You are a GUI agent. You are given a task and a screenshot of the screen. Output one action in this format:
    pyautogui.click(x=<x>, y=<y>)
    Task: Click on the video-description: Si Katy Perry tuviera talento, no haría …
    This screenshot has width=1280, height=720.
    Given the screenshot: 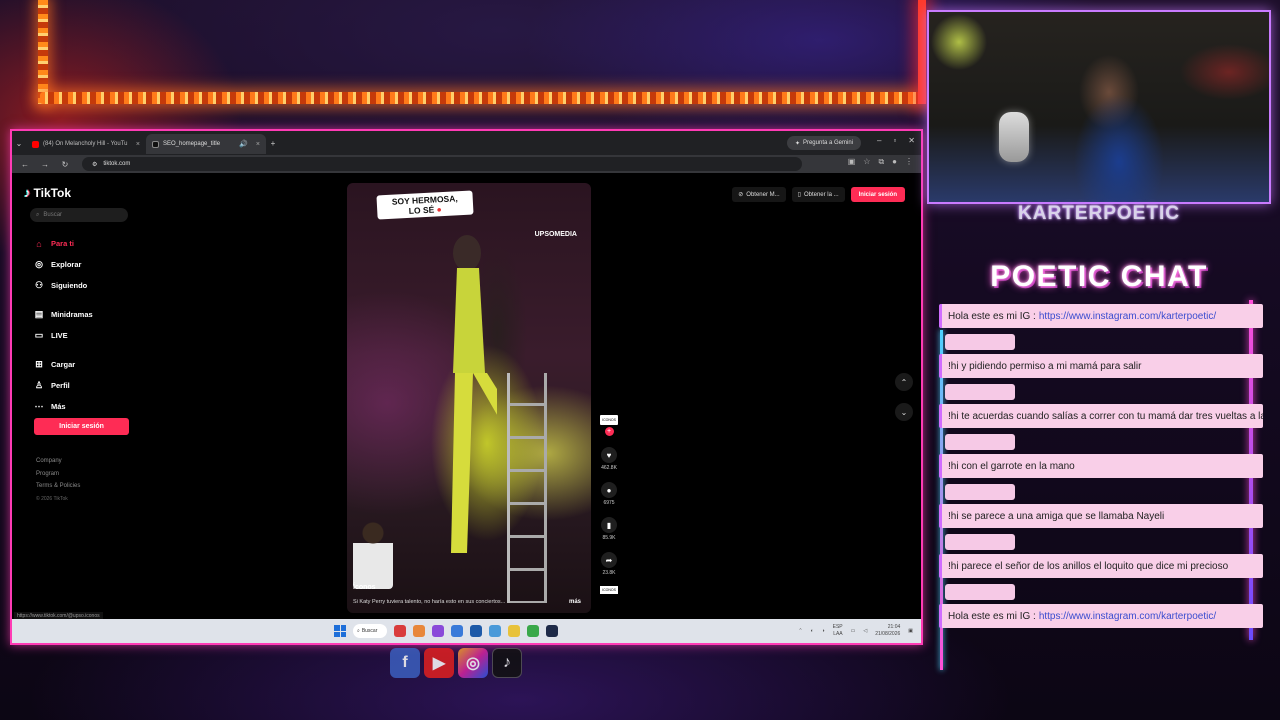 What is the action you would take?
    pyautogui.click(x=429, y=602)
    